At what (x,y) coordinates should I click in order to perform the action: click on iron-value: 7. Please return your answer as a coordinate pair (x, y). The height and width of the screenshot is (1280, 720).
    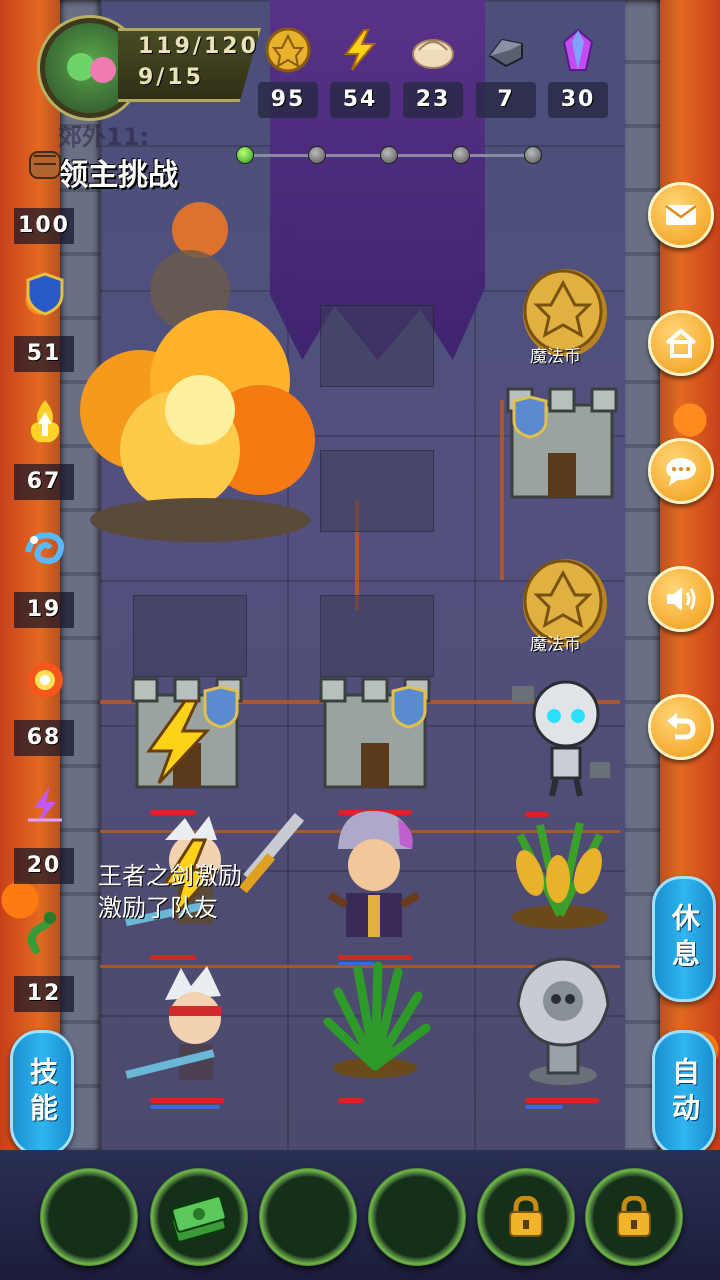
    Looking at the image, I should click on (506, 100).